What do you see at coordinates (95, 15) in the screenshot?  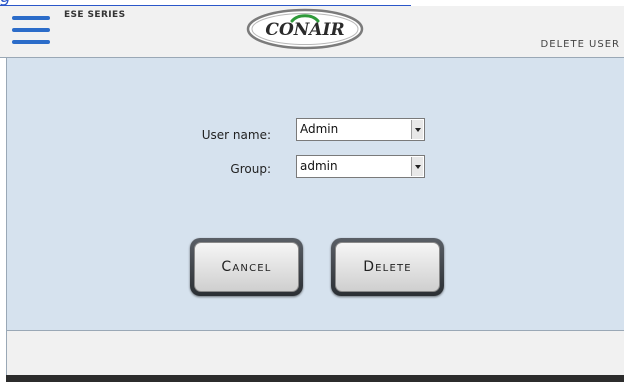 I see `series-label: ESE SERIES` at bounding box center [95, 15].